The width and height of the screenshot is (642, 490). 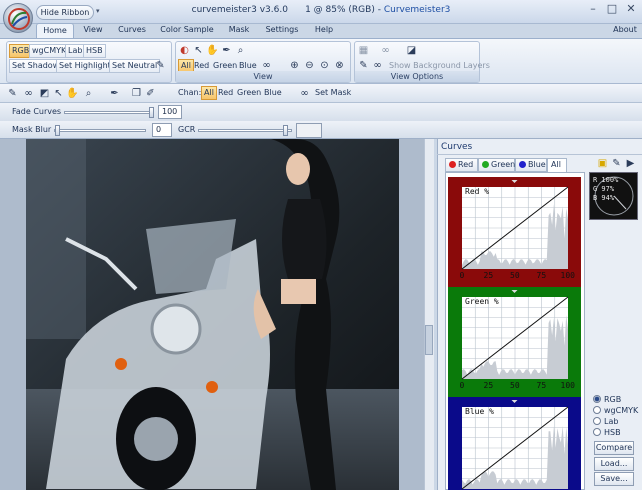 I want to click on mask-blur-bar: Mask Blur 0 GCR, so click(x=321, y=130).